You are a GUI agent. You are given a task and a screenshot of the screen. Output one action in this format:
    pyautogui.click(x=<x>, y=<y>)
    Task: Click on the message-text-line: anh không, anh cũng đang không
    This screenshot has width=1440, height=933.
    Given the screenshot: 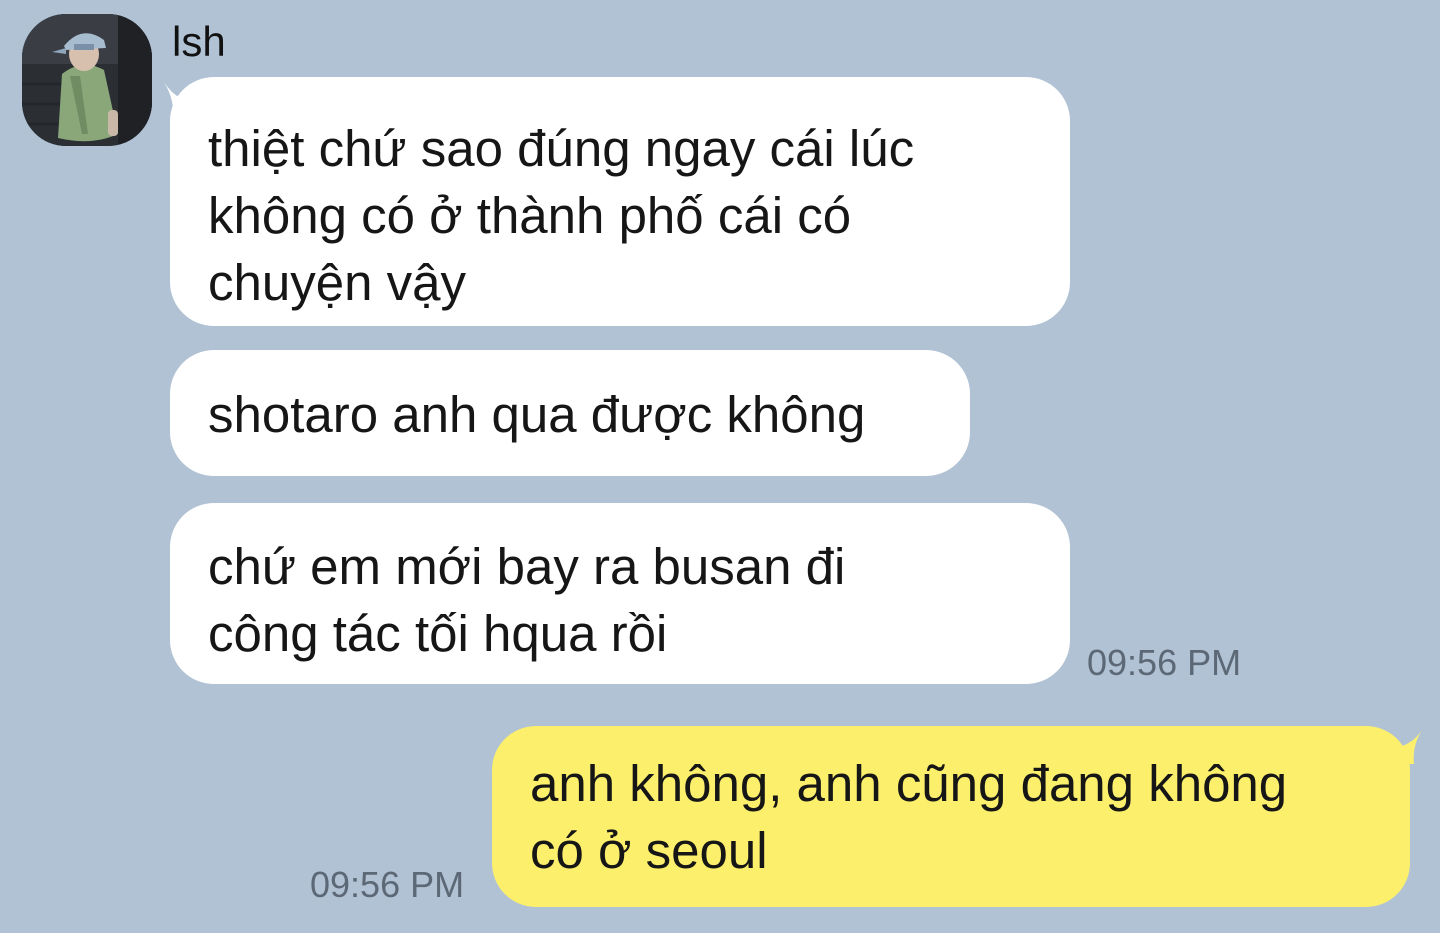 What is the action you would take?
    pyautogui.click(x=909, y=783)
    